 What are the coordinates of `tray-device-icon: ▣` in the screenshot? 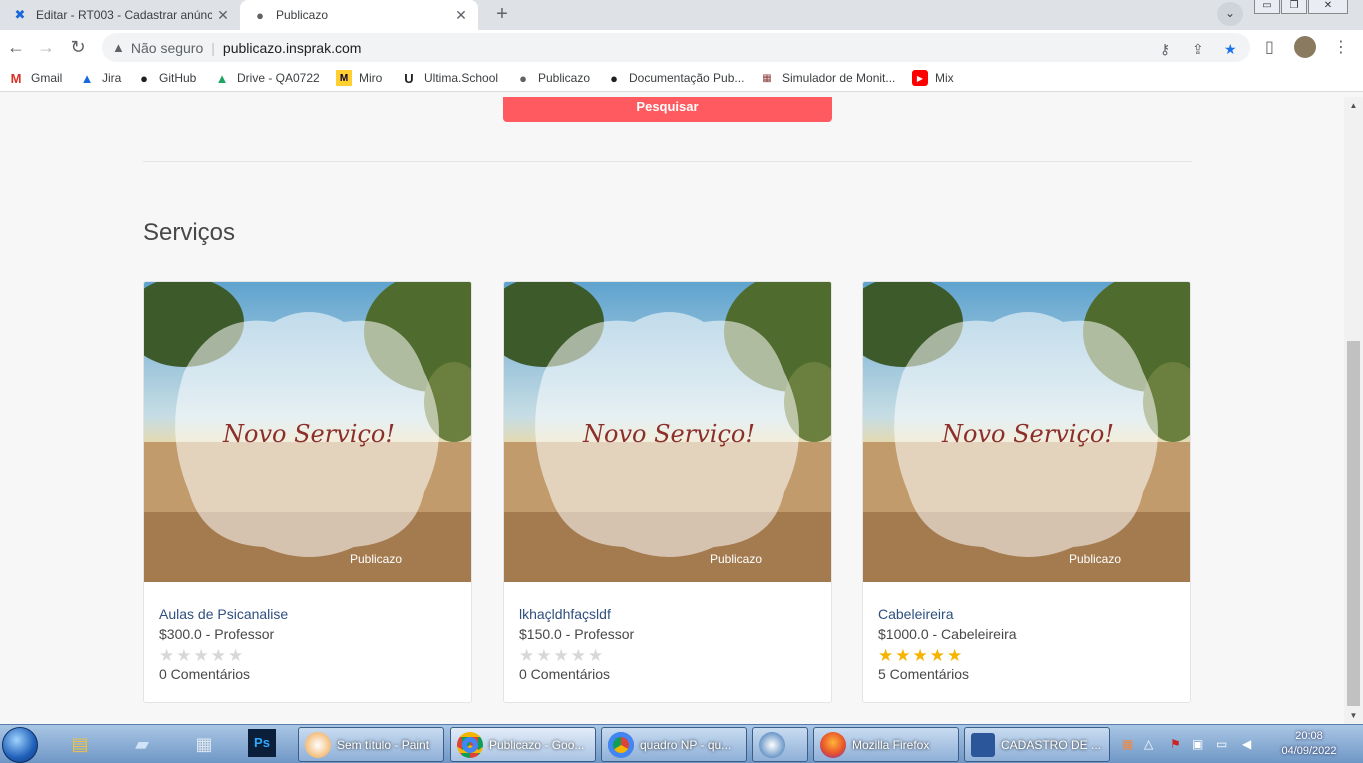 It's located at (1197, 744).